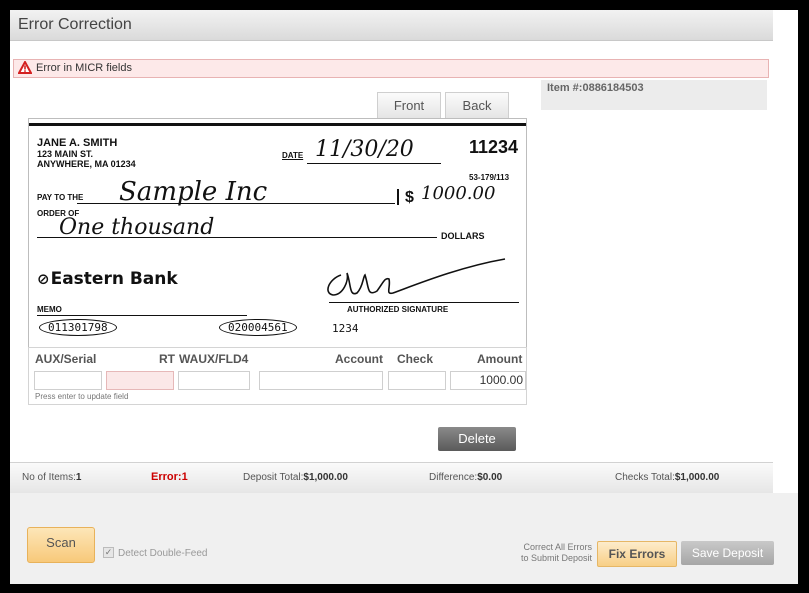 This screenshot has width=809, height=593. Describe the element at coordinates (477, 105) in the screenshot. I see `tab-back: Back` at that location.